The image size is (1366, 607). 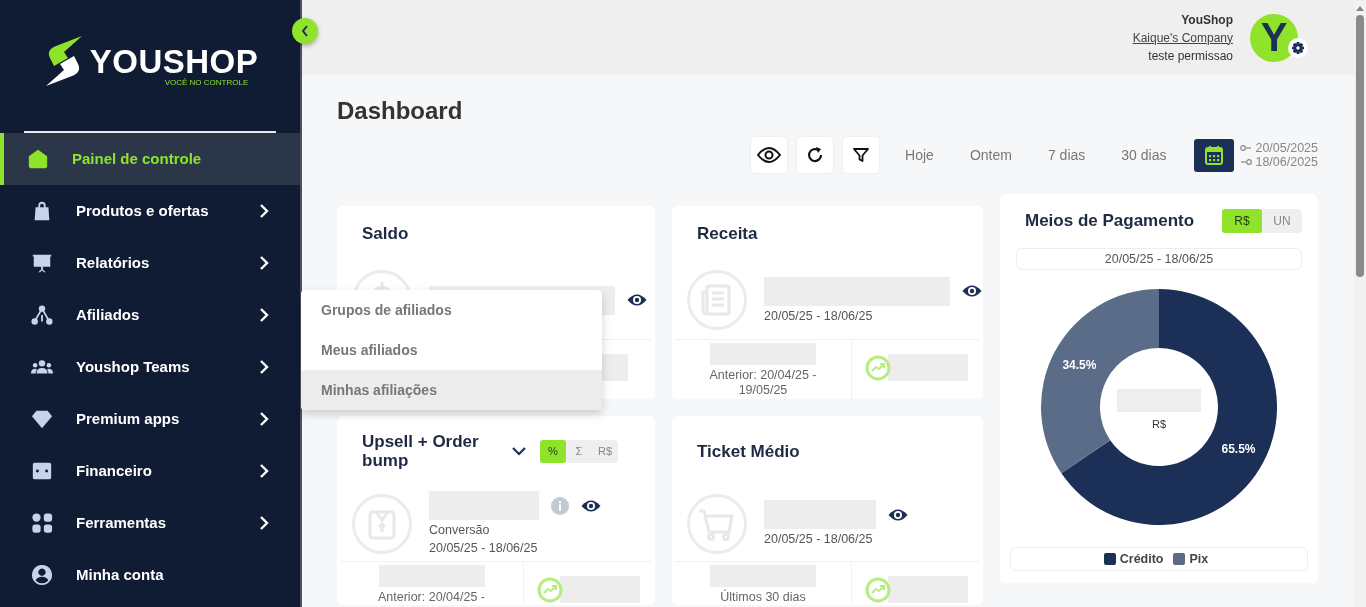 I want to click on start-date: 20/05/2025, so click(x=1286, y=148).